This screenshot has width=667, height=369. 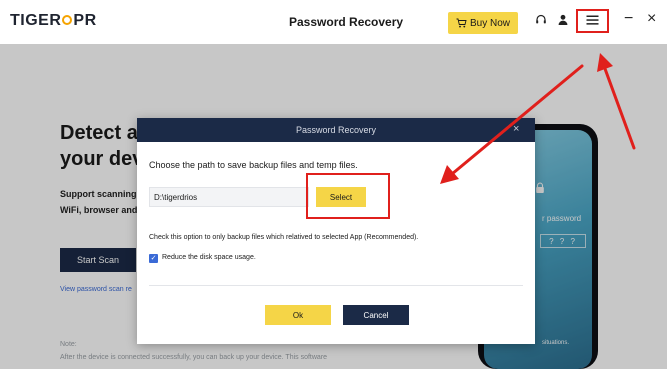 I want to click on user-icon, so click(x=563, y=19).